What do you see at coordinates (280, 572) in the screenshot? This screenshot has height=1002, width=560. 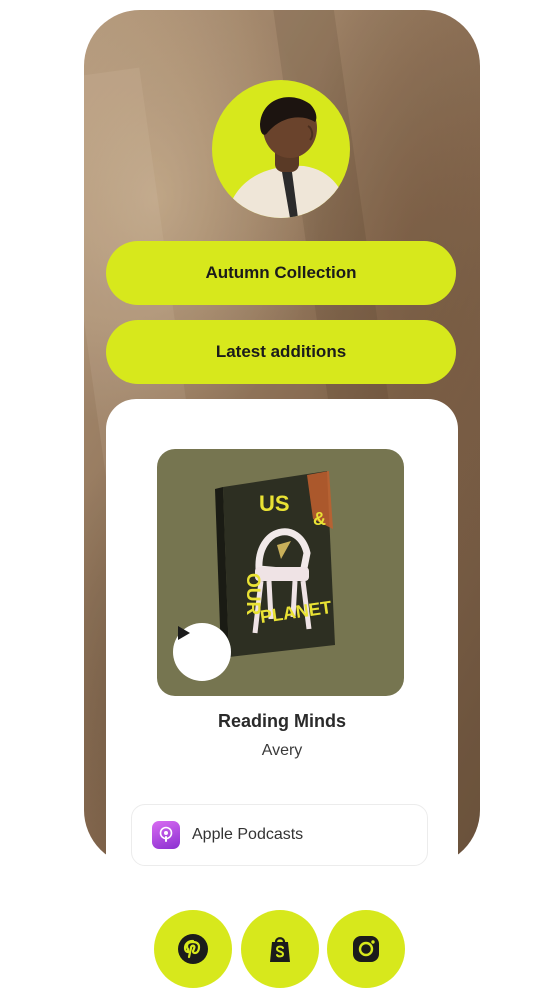 I see `album-cover: US & OUR PLANET` at bounding box center [280, 572].